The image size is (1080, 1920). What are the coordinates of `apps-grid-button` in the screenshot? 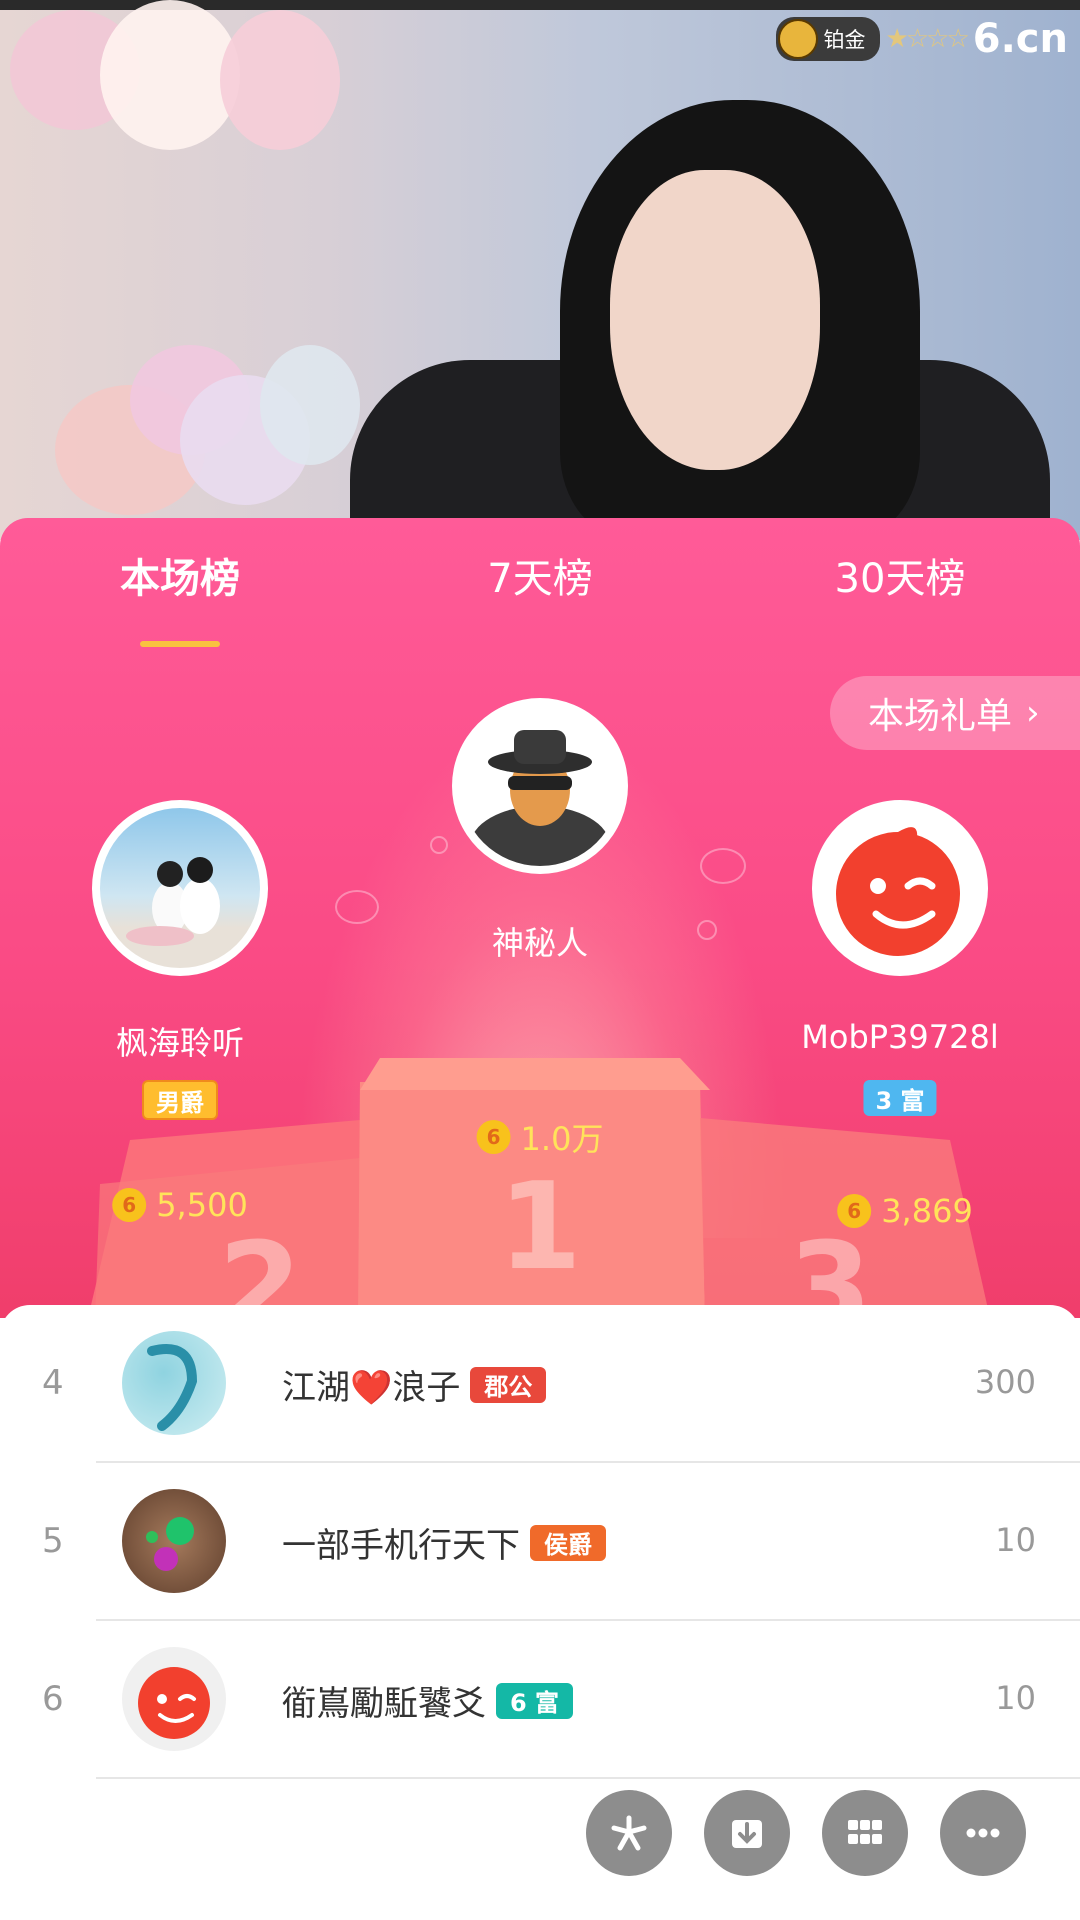 It's located at (865, 1833).